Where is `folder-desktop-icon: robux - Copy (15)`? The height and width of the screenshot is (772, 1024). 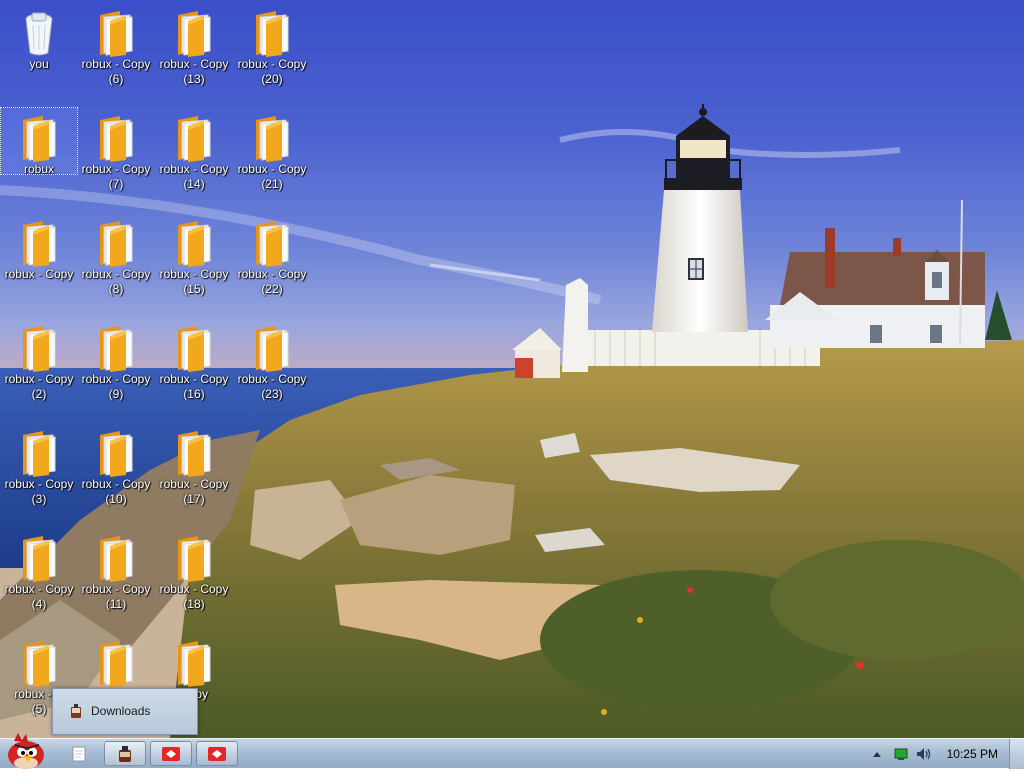
folder-desktop-icon: robux - Copy (15) is located at coordinates (194, 263).